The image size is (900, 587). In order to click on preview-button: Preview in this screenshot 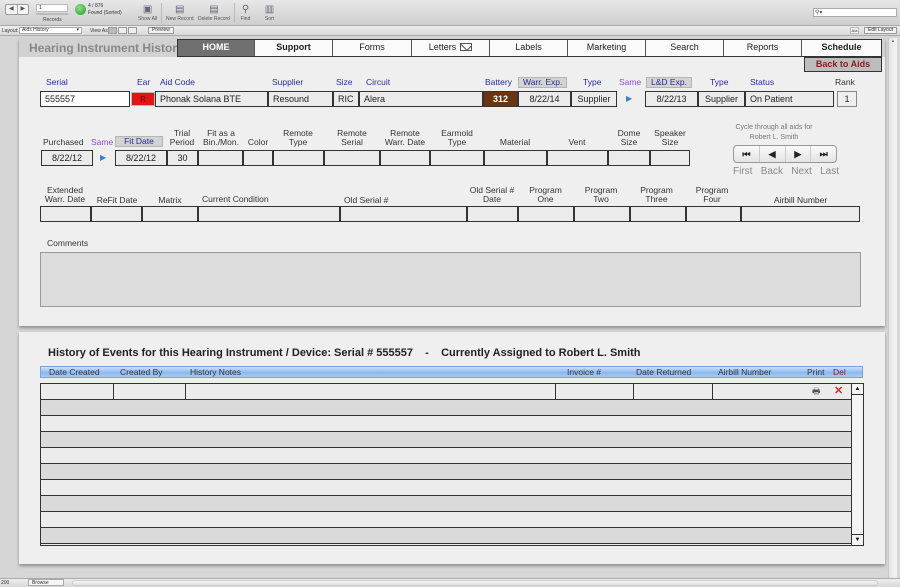, I will do `click(161, 30)`.